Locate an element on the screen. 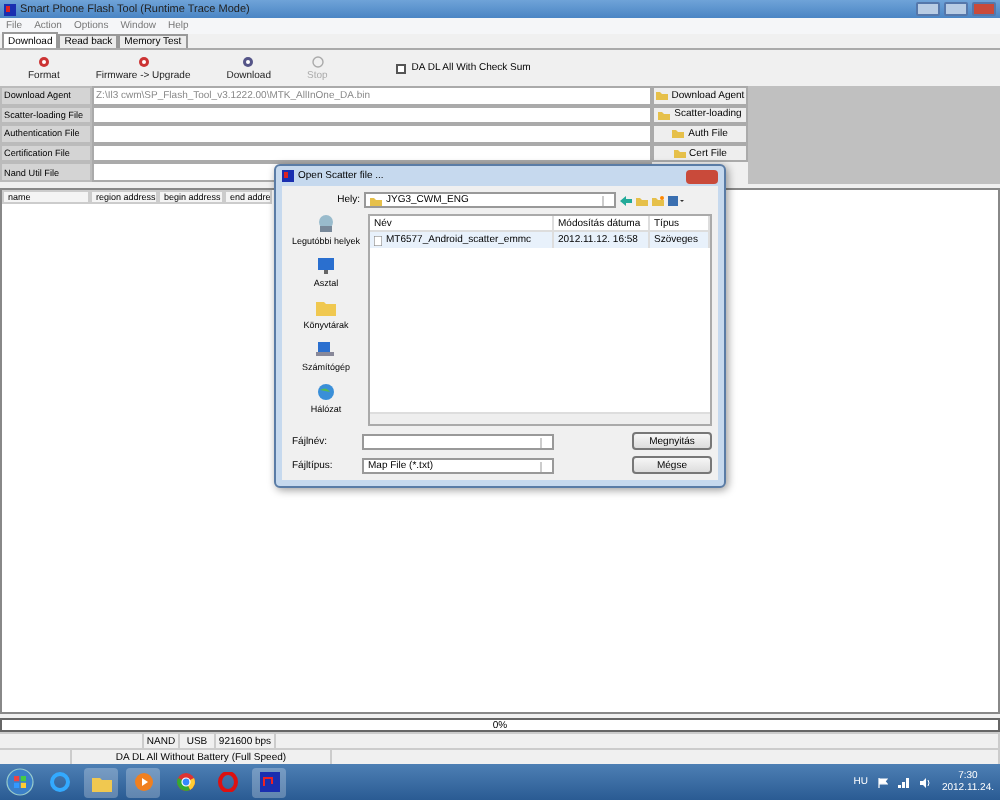 This screenshot has width=1000, height=800. document-icon is located at coordinates (378, 240).